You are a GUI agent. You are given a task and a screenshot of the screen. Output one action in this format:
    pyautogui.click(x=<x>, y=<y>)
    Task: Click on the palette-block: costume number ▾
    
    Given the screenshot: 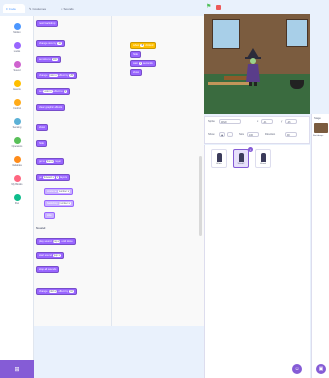 What is the action you would take?
    pyautogui.click(x=58, y=191)
    